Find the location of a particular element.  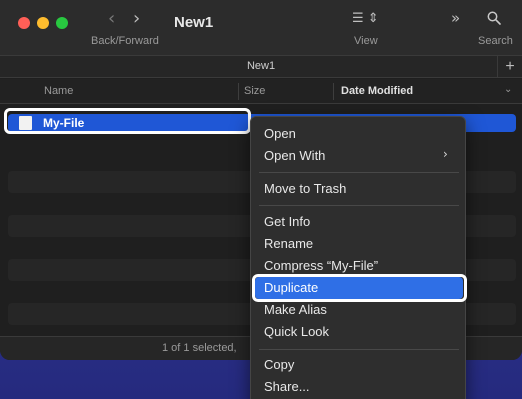

chevron-left-icon: ‹ is located at coordinates (111, 18).